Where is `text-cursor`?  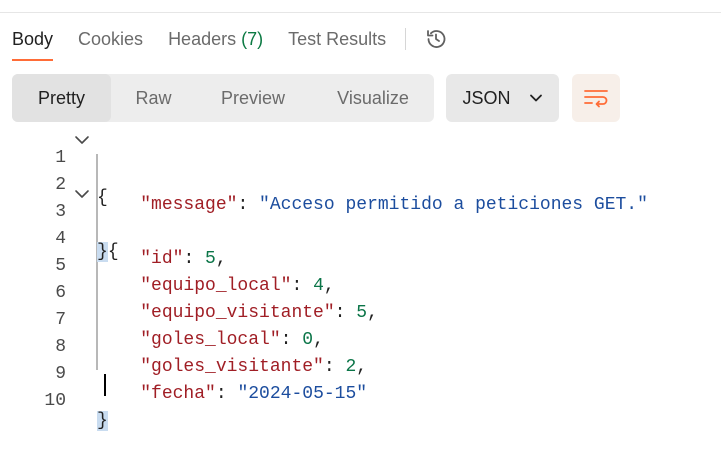 text-cursor is located at coordinates (105, 385).